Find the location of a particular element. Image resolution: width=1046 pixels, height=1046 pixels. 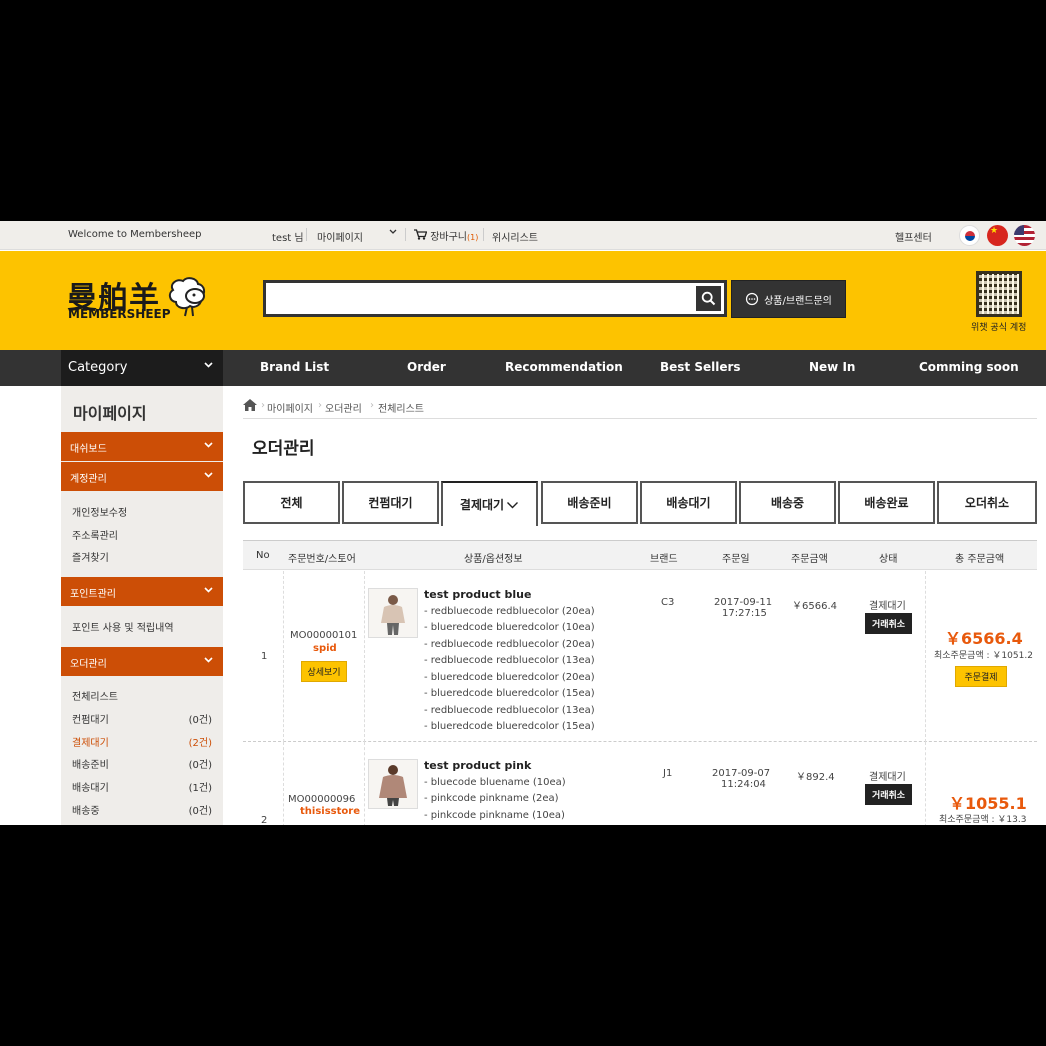

option-line: - redbluecode redbluecolor (20ea) is located at coordinates (509, 611).